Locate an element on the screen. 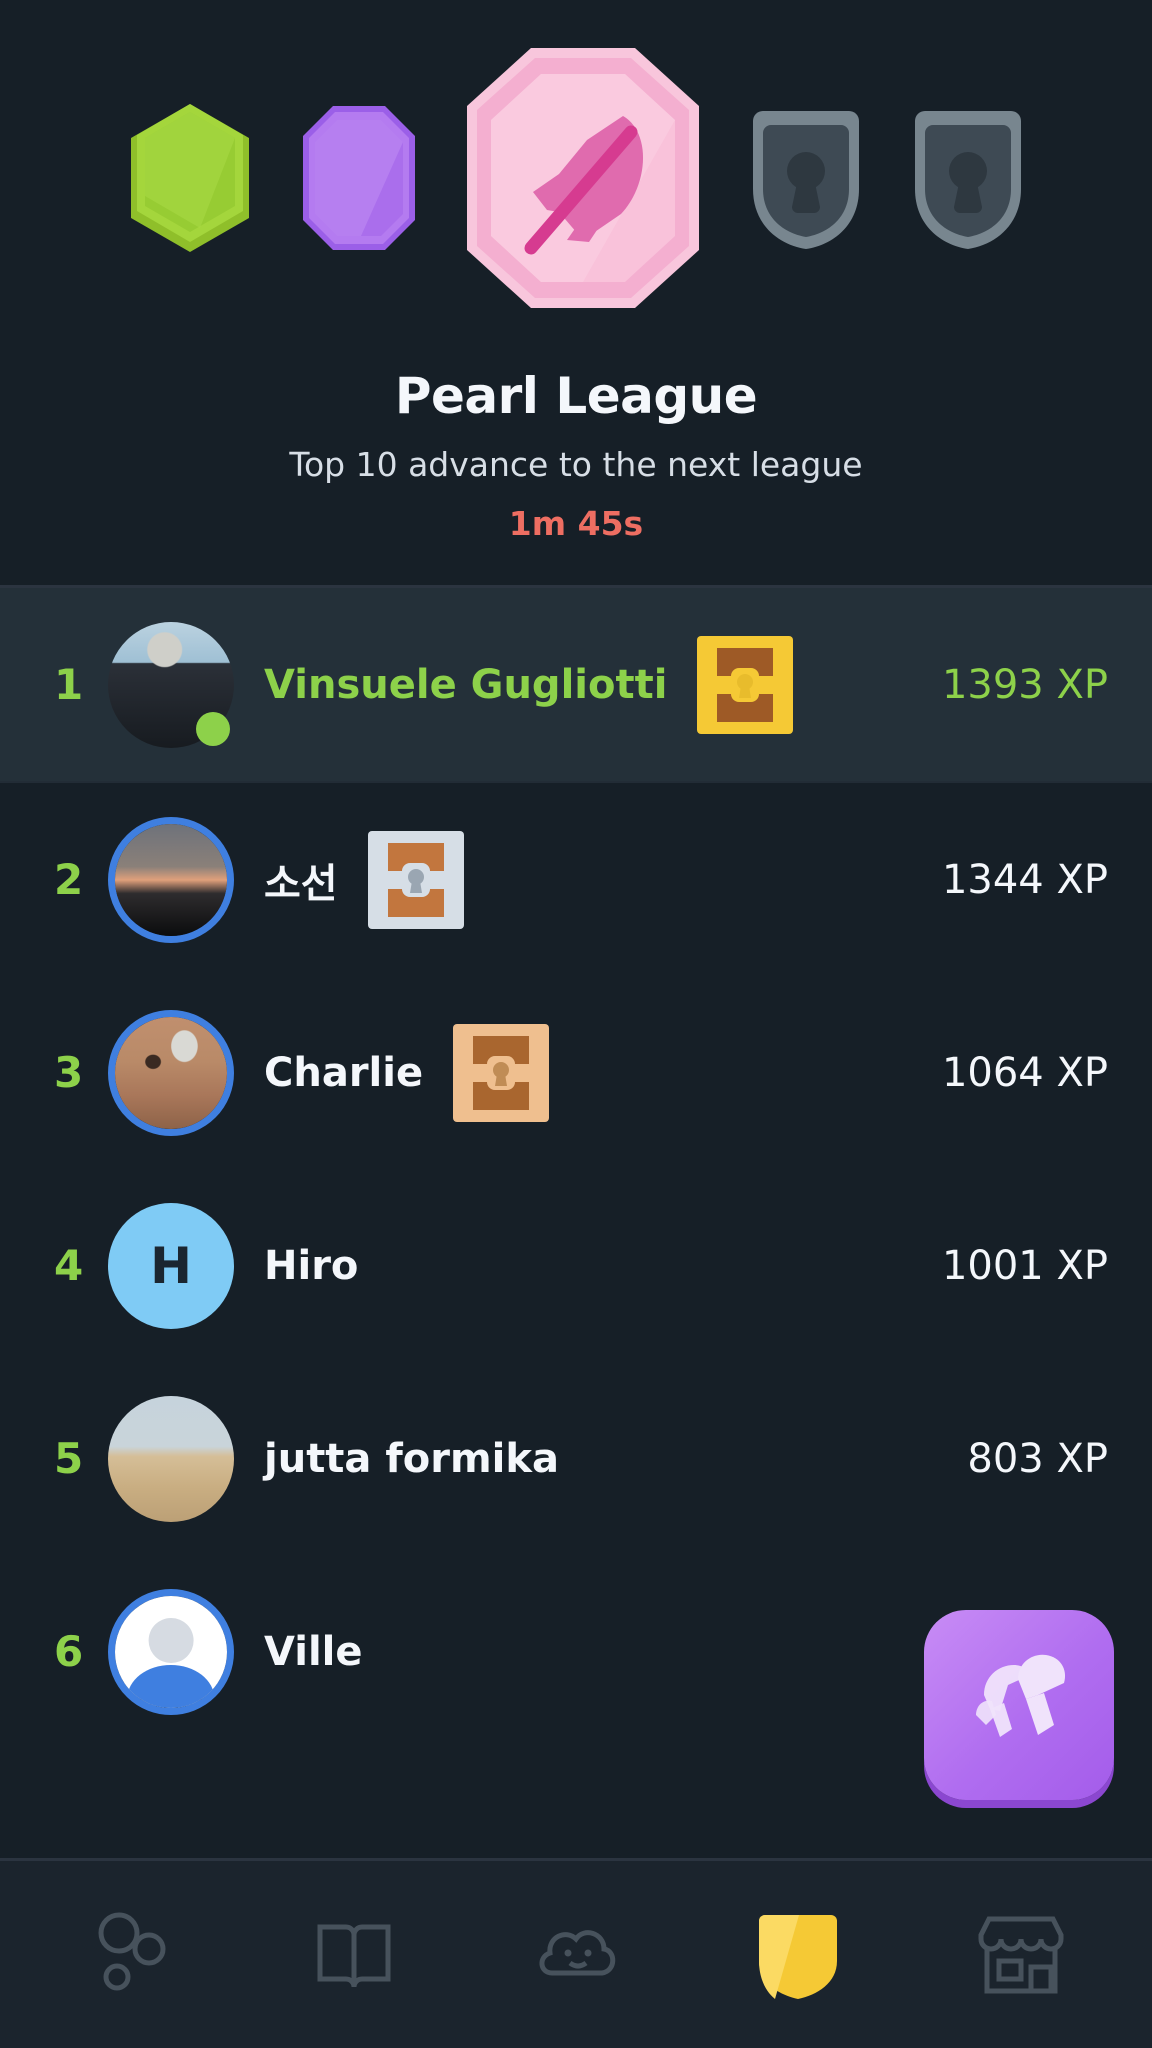 The image size is (1152, 2048). mushrooms-icon is located at coordinates (1021, 1695).